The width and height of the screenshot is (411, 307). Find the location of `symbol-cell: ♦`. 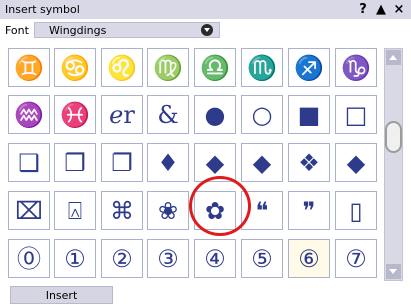

symbol-cell: ♦ is located at coordinates (168, 162).